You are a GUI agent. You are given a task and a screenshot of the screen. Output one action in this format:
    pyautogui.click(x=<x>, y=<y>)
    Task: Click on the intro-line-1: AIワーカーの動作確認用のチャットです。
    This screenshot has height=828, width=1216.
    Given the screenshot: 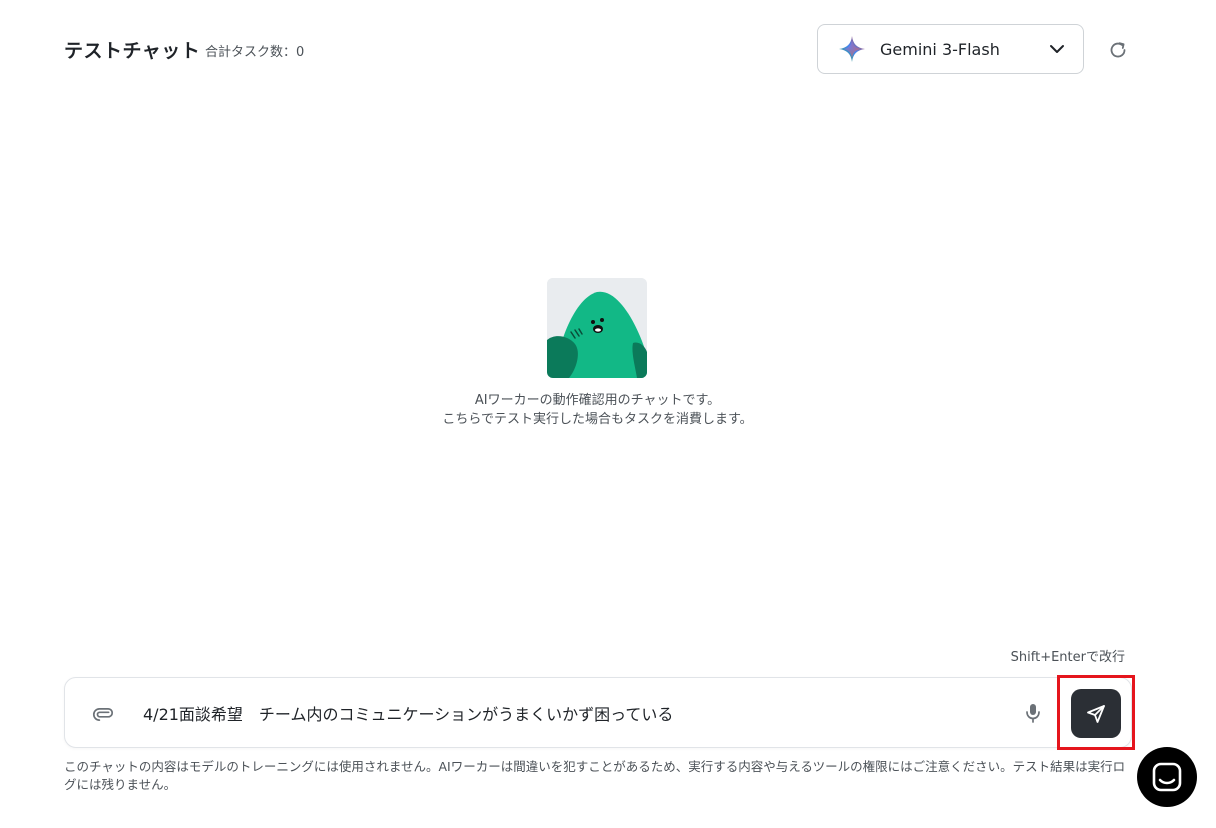 What is the action you would take?
    pyautogui.click(x=597, y=400)
    